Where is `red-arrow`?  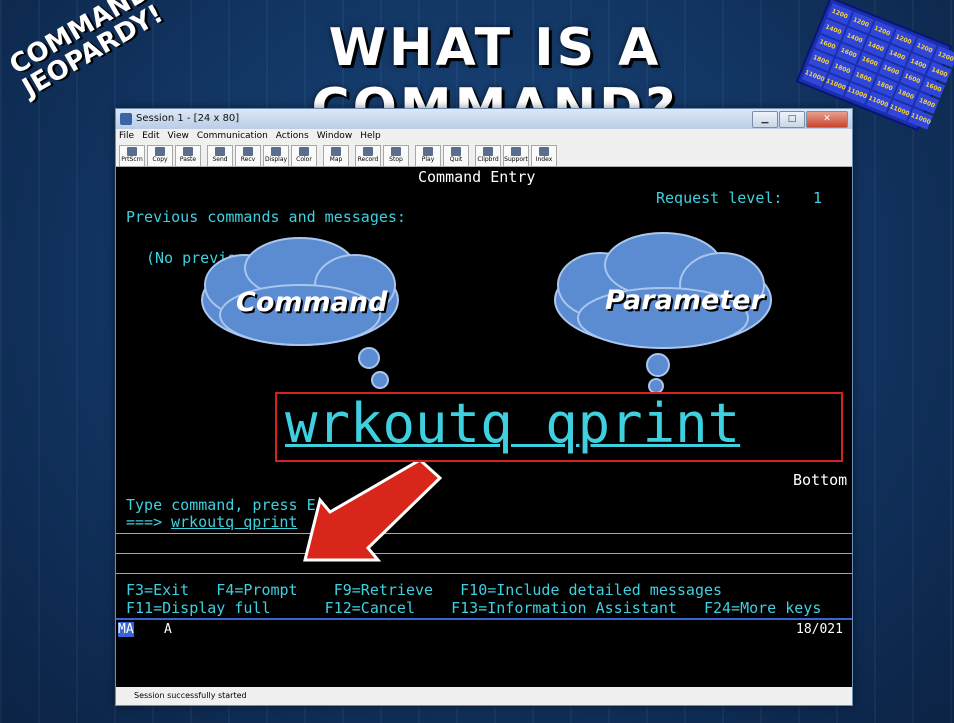 red-arrow is located at coordinates (373, 510).